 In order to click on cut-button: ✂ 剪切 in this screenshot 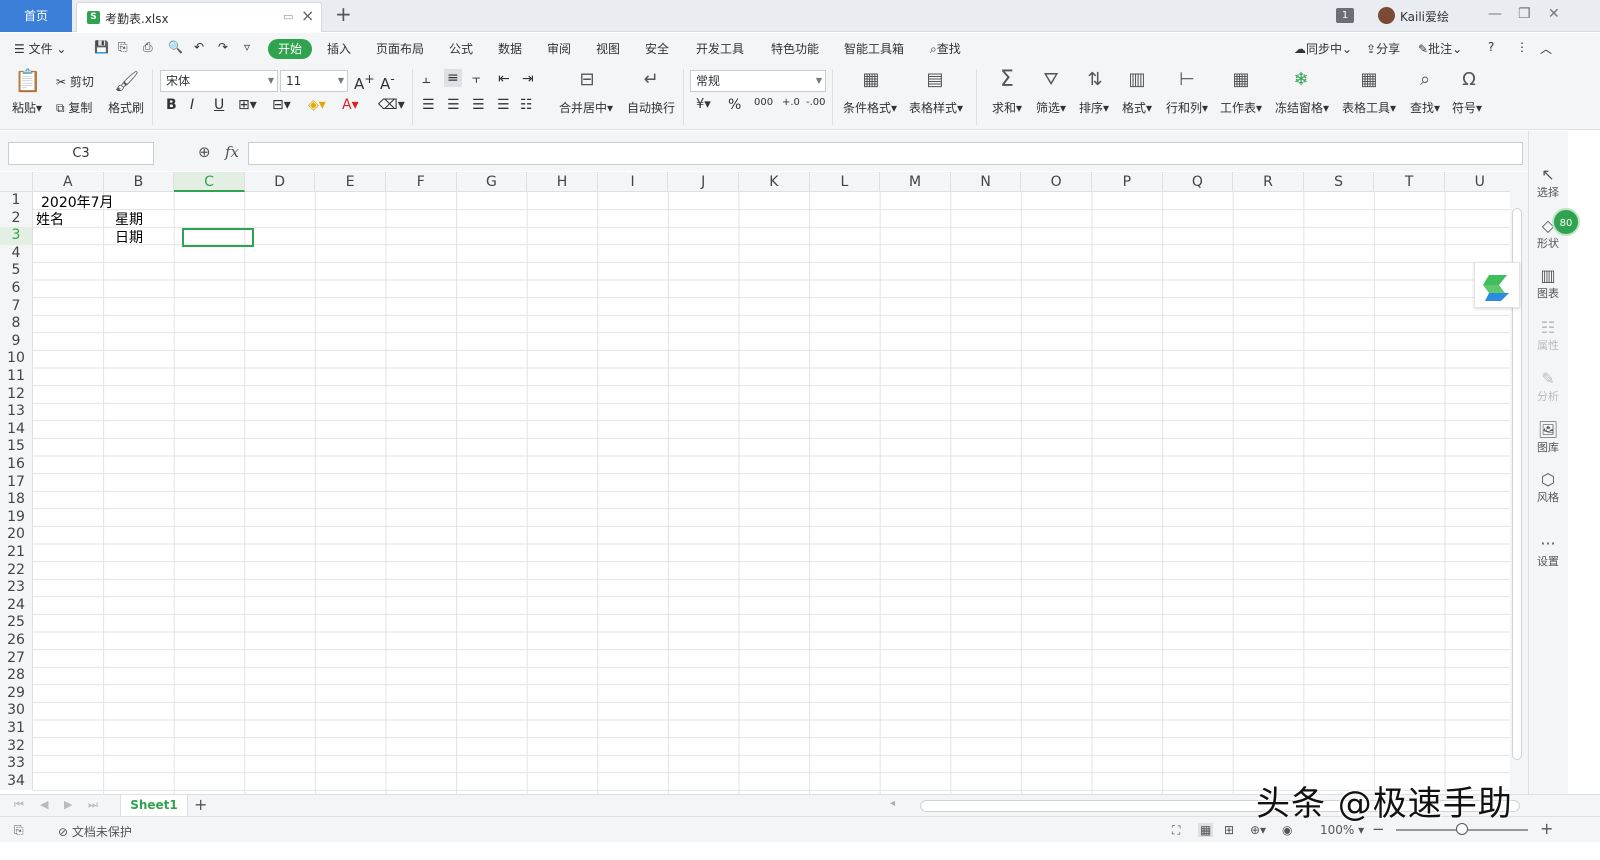, I will do `click(75, 81)`.